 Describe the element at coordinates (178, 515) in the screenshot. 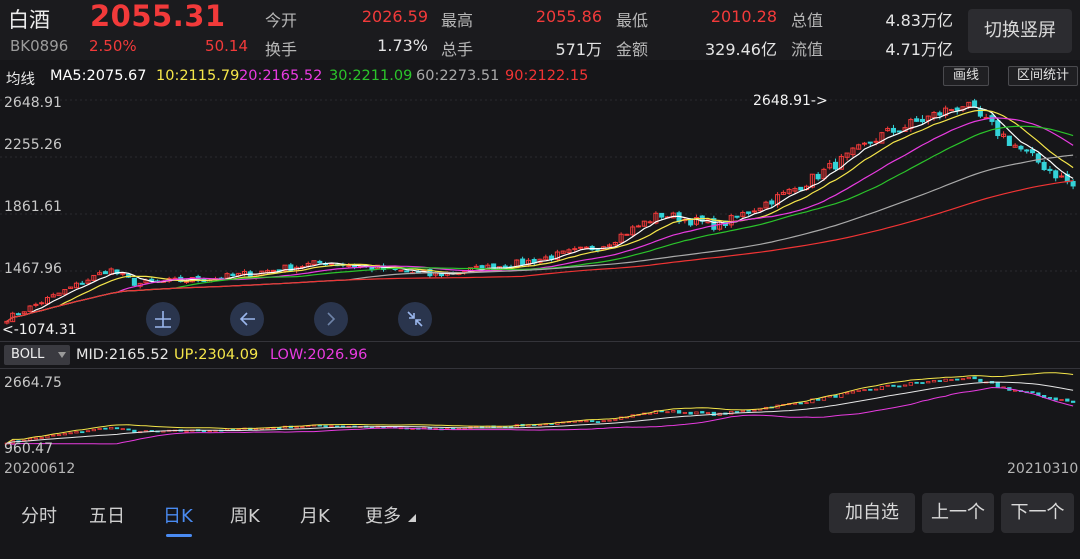

I see `tab-daily-k: 日K` at that location.